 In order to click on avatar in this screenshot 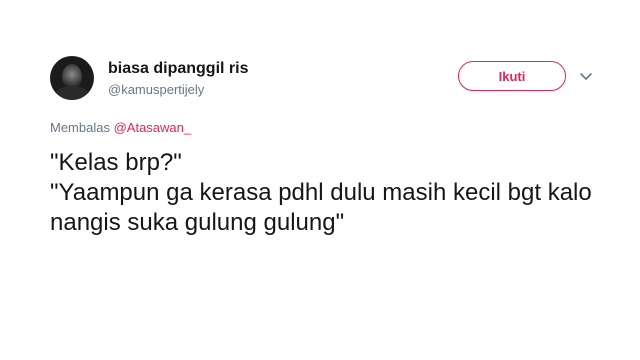, I will do `click(72, 78)`.